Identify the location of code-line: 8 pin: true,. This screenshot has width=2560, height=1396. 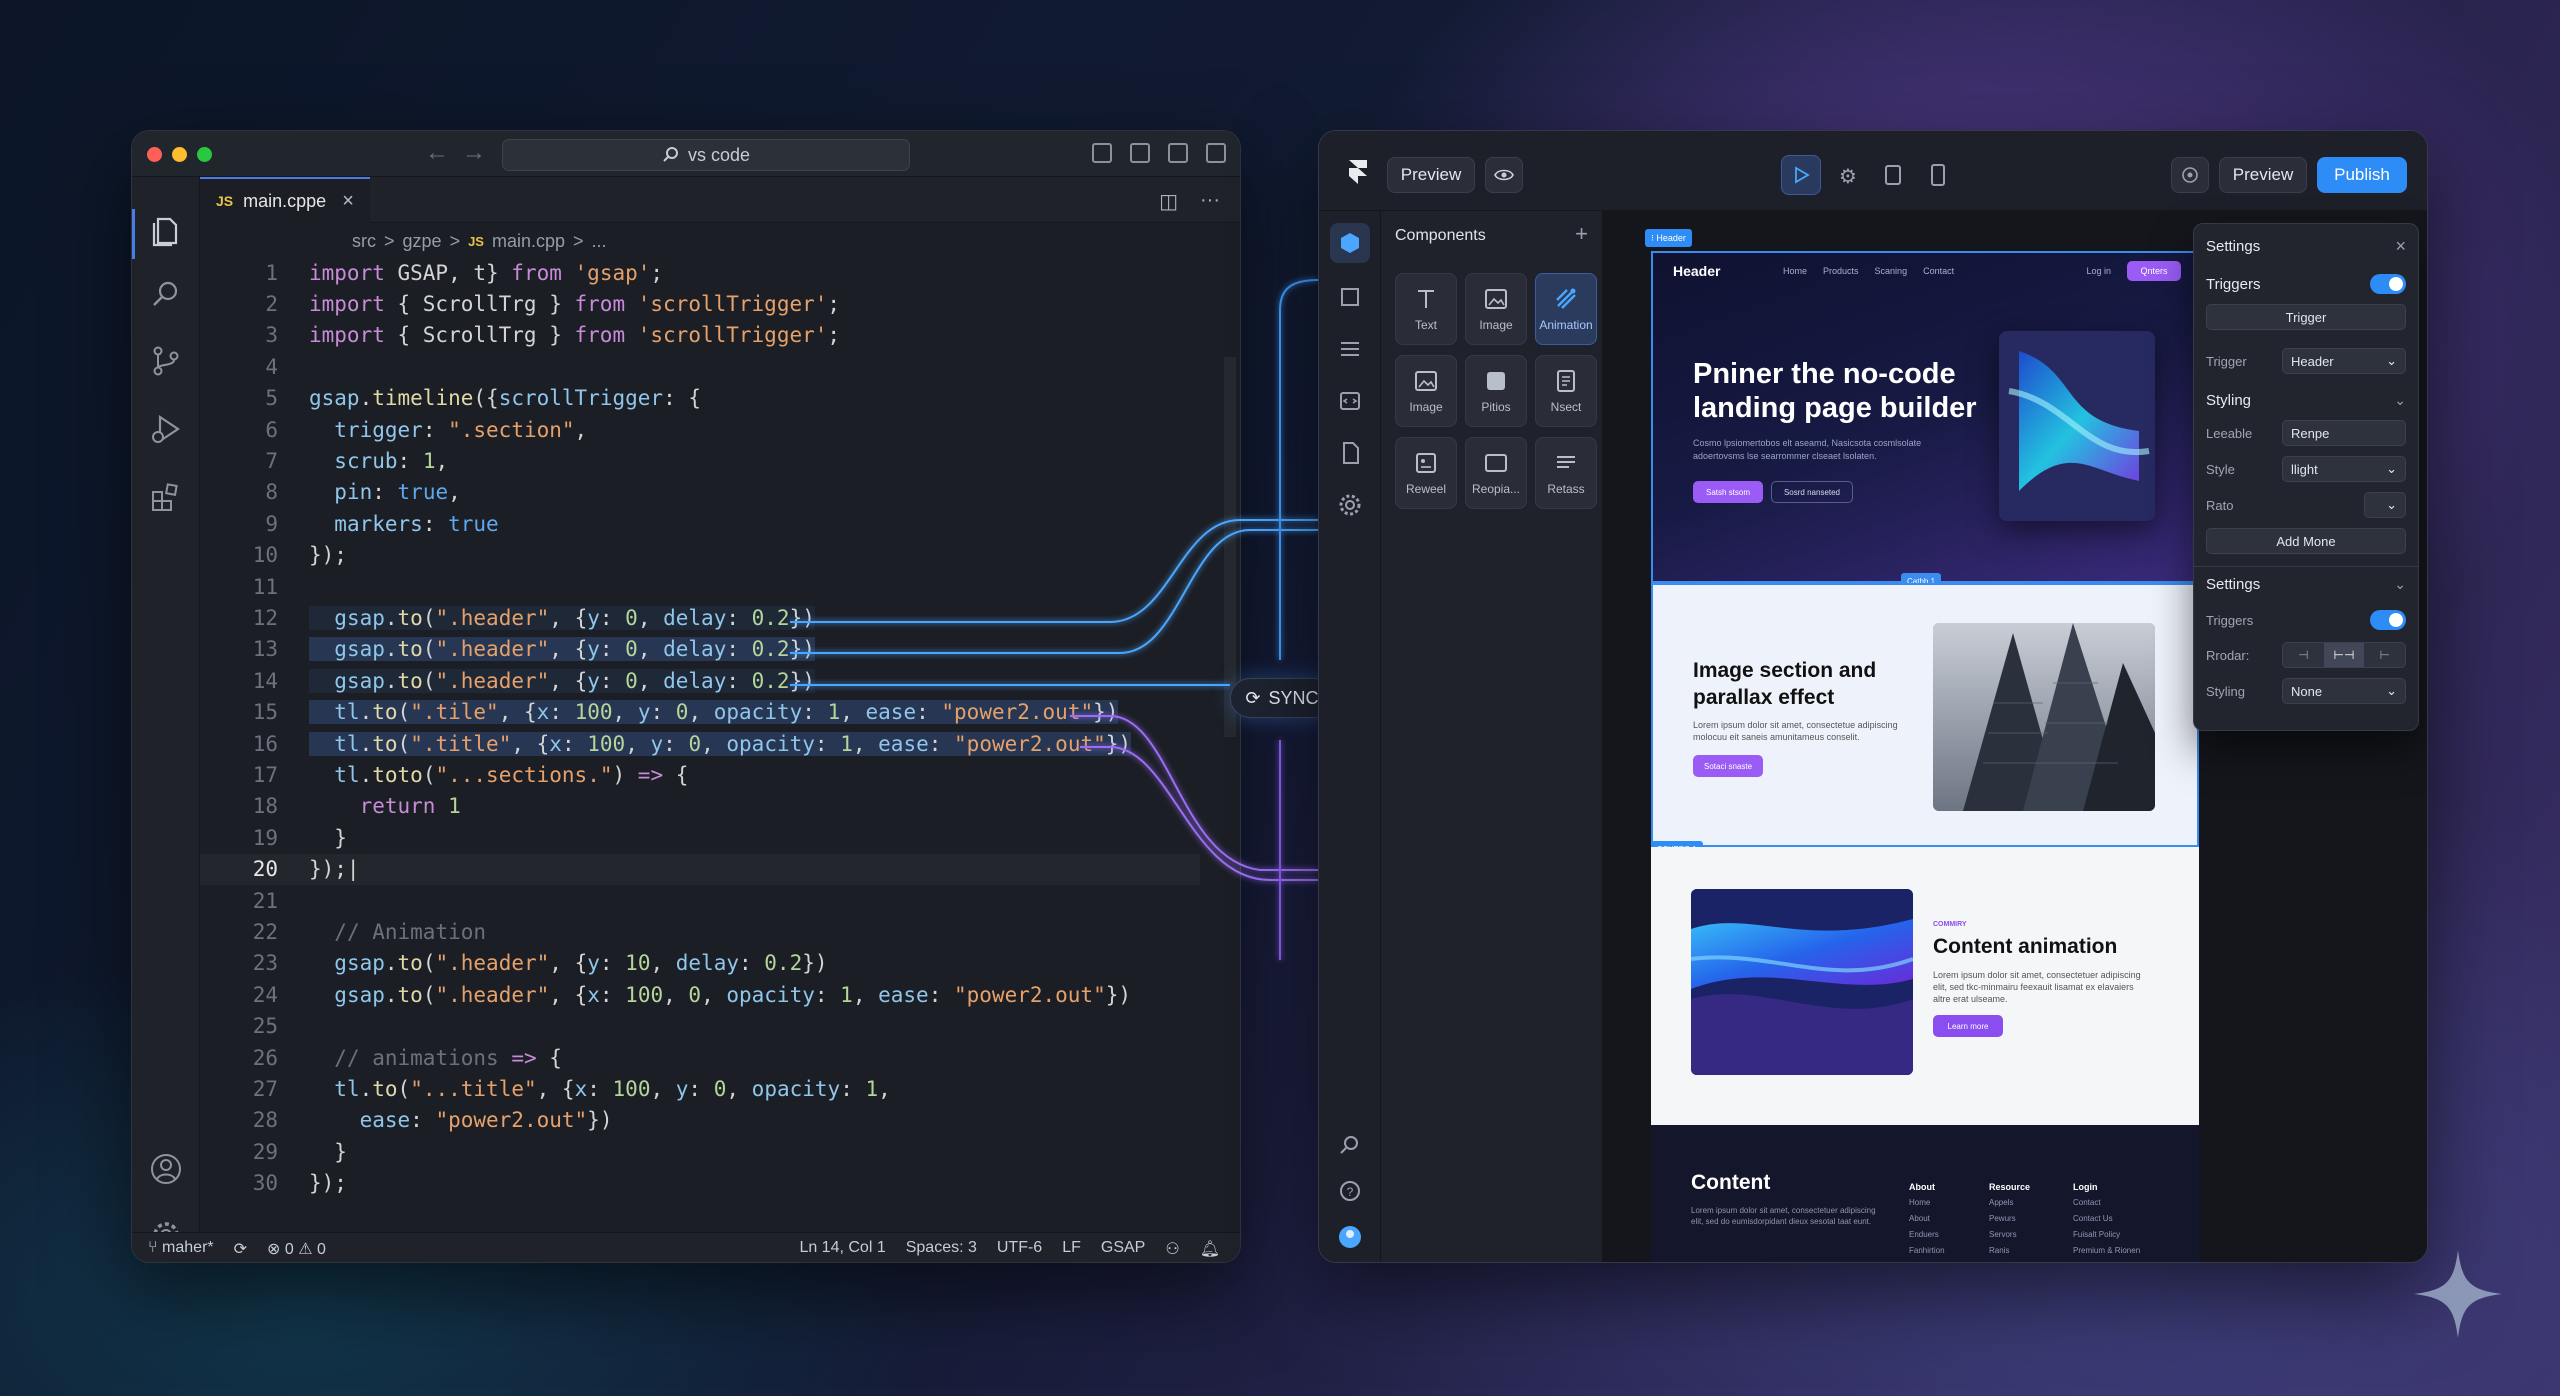
(700, 492).